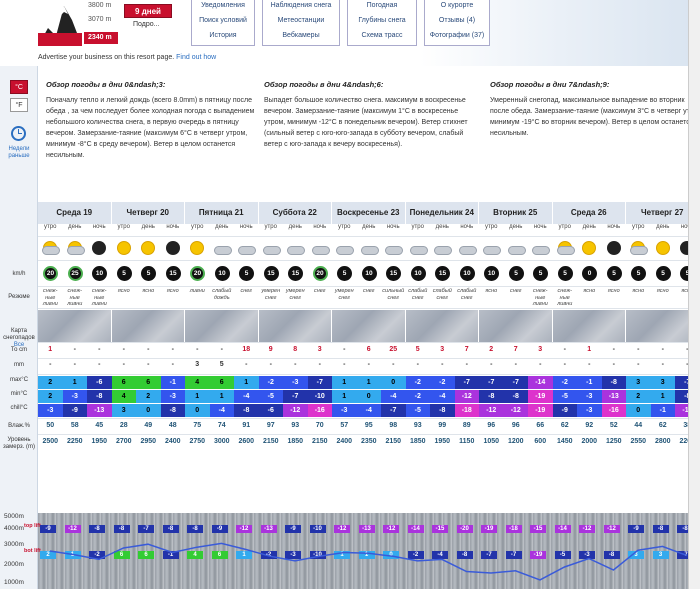  I want to click on nav-webcams: Вебкамеры, so click(301, 35).